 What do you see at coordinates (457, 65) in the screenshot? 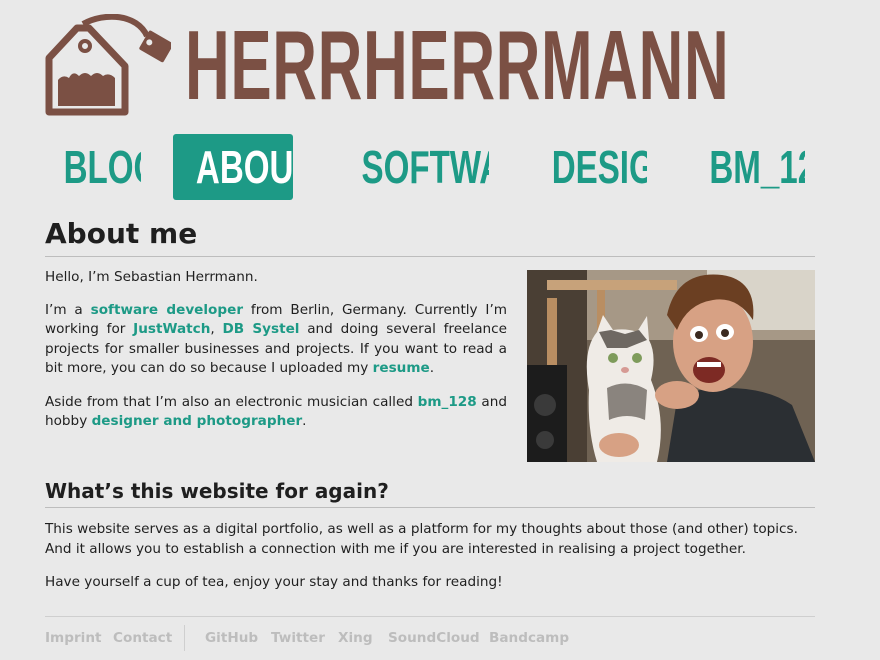
I see `site-title: HERRHERRMANN` at bounding box center [457, 65].